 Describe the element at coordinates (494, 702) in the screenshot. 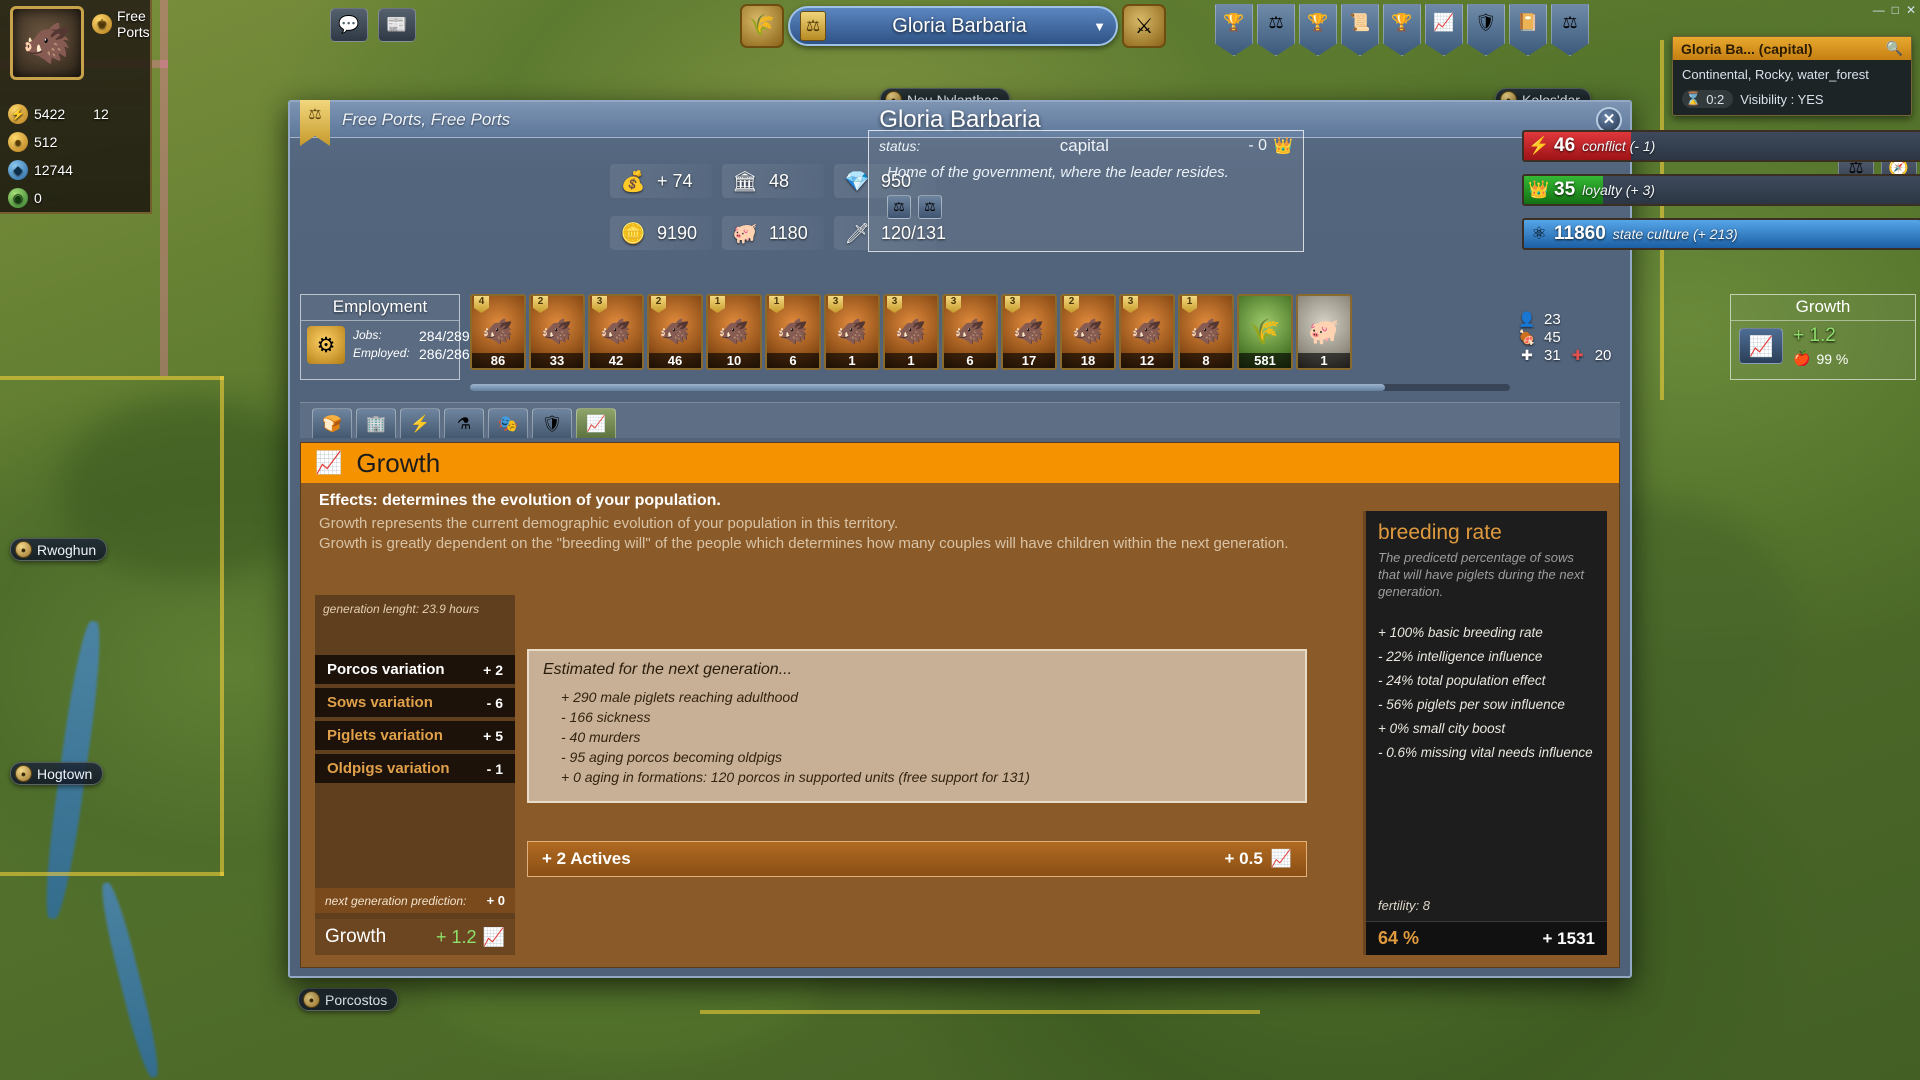

I see `variation-value: - 6` at that location.